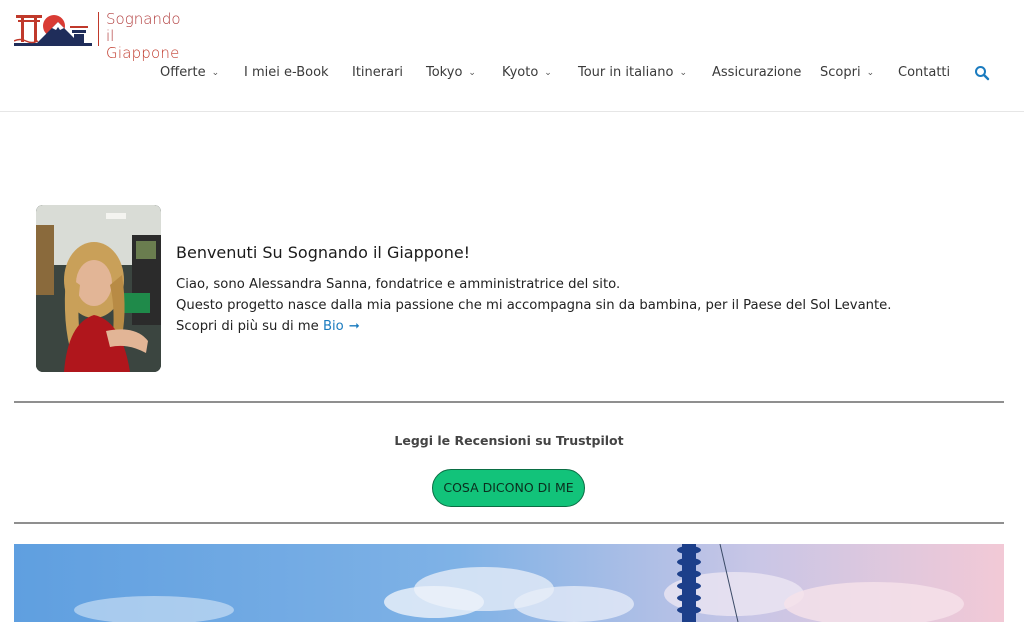  I want to click on nav-item-label: Offerte, so click(183, 72).